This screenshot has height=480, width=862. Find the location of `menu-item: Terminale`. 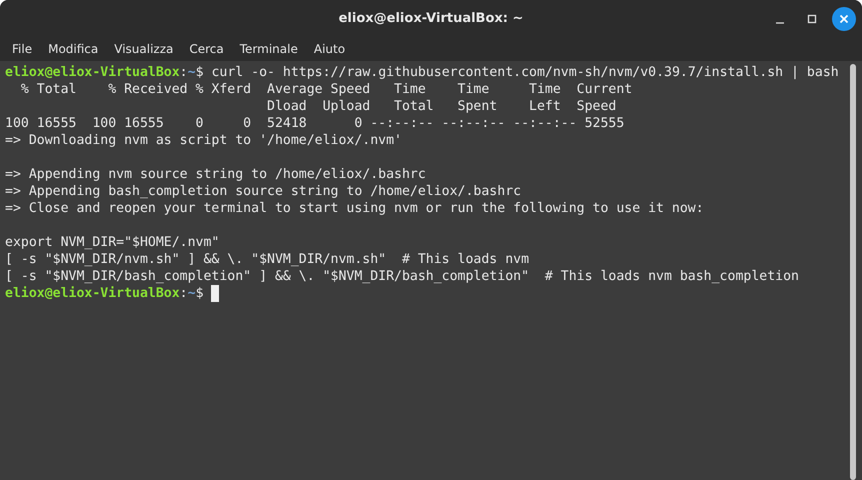

menu-item: Terminale is located at coordinates (269, 49).